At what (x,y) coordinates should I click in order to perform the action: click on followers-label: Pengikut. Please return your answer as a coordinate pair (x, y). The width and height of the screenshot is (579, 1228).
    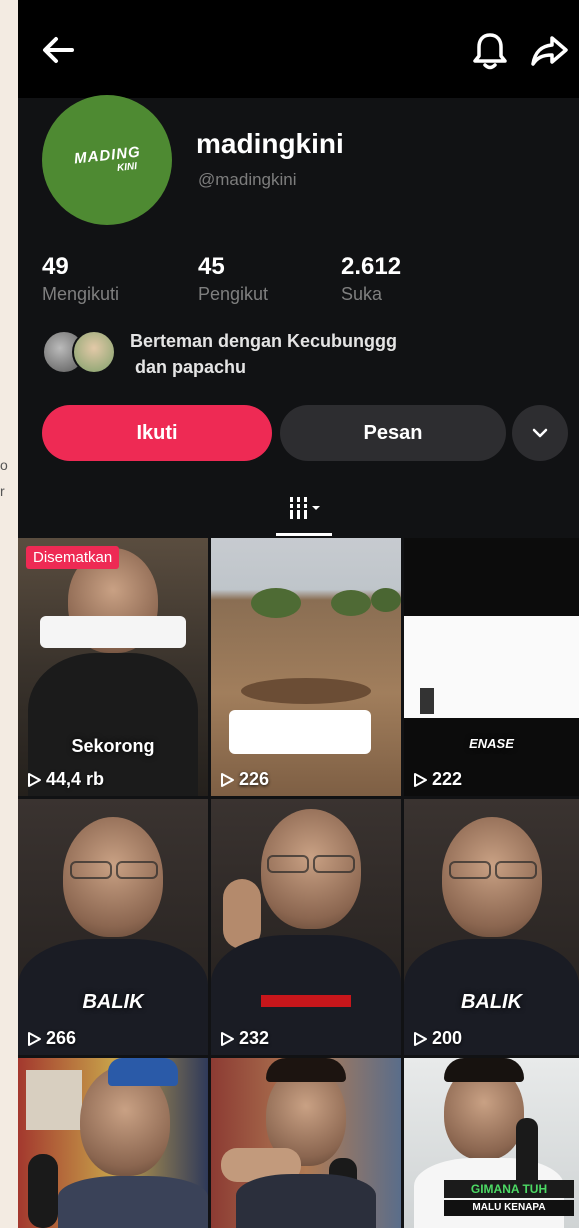
    Looking at the image, I should click on (233, 294).